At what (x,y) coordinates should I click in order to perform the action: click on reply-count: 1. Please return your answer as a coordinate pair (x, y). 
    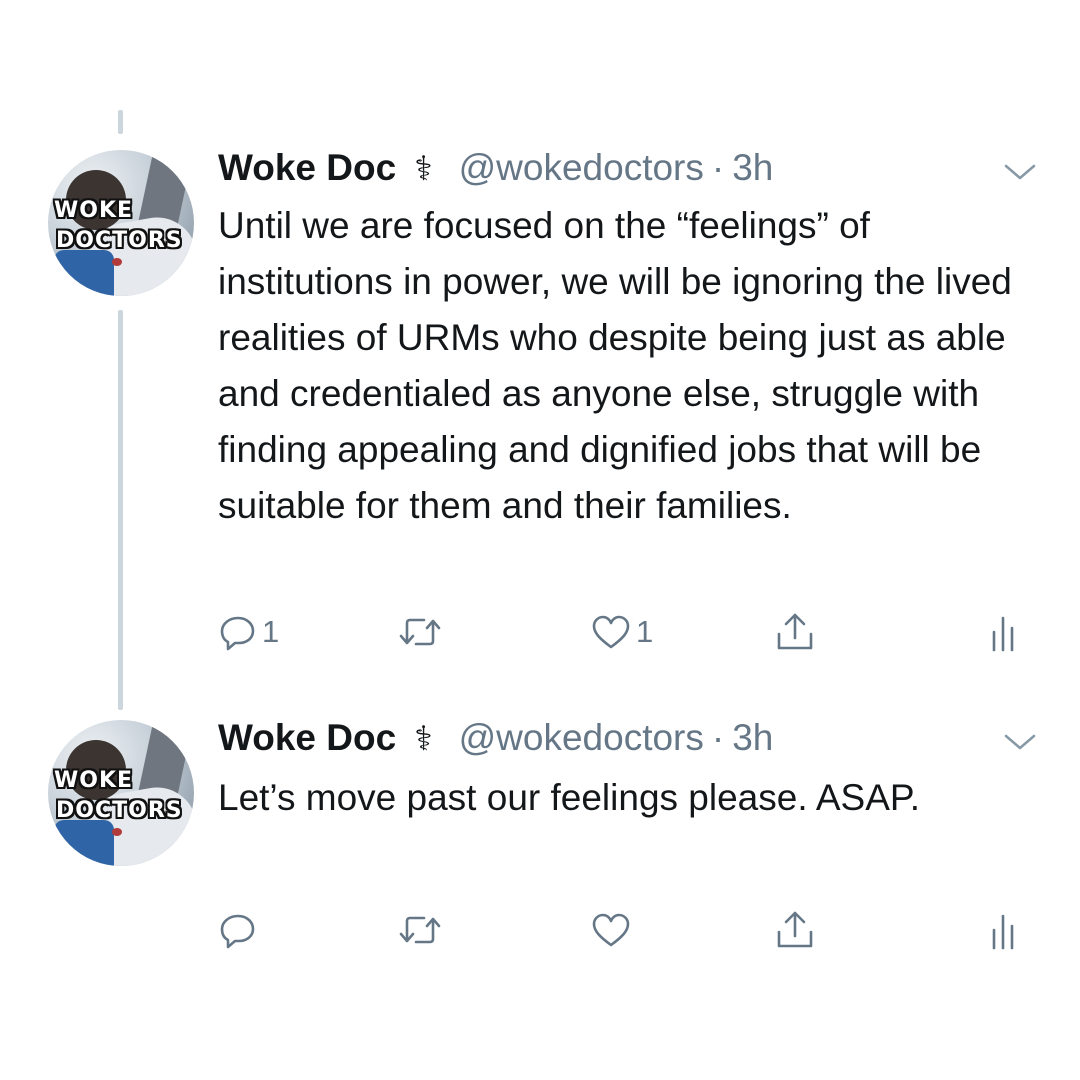
    Looking at the image, I should click on (271, 631).